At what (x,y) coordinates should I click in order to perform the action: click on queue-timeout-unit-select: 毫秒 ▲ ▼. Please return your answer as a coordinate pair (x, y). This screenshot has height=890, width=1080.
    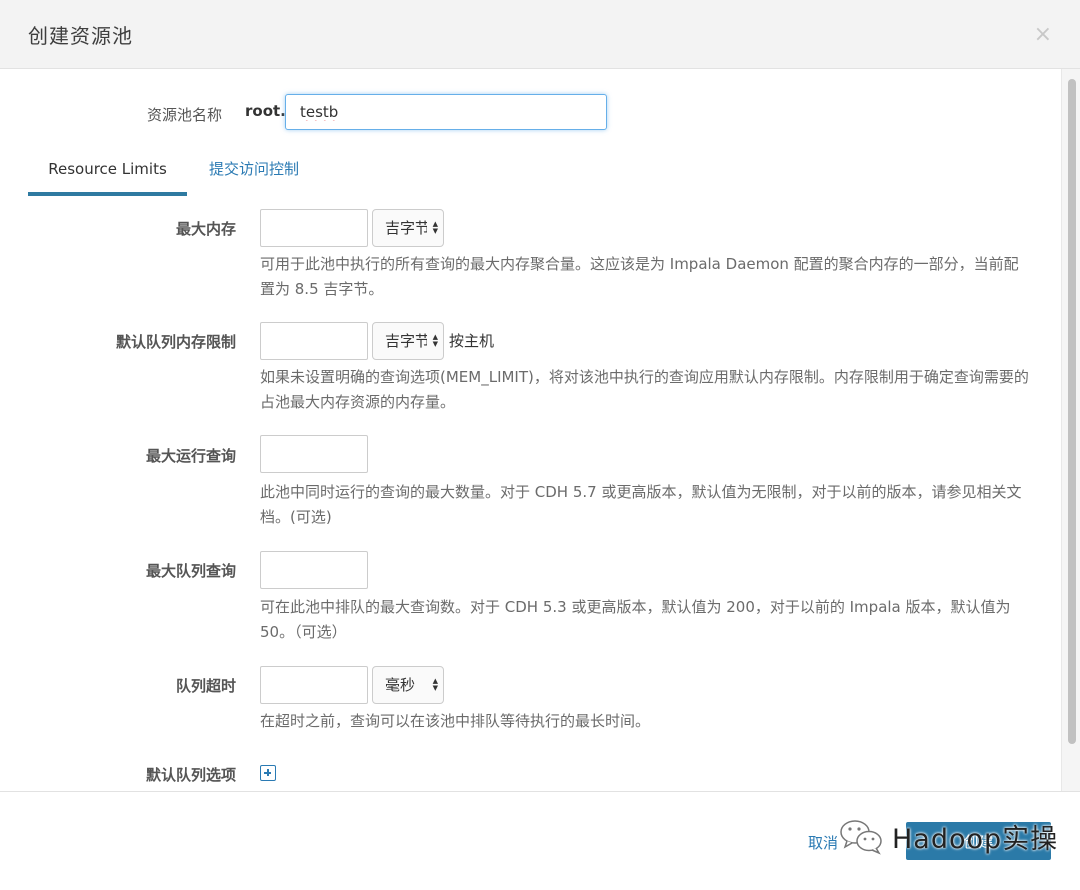
    Looking at the image, I should click on (408, 685).